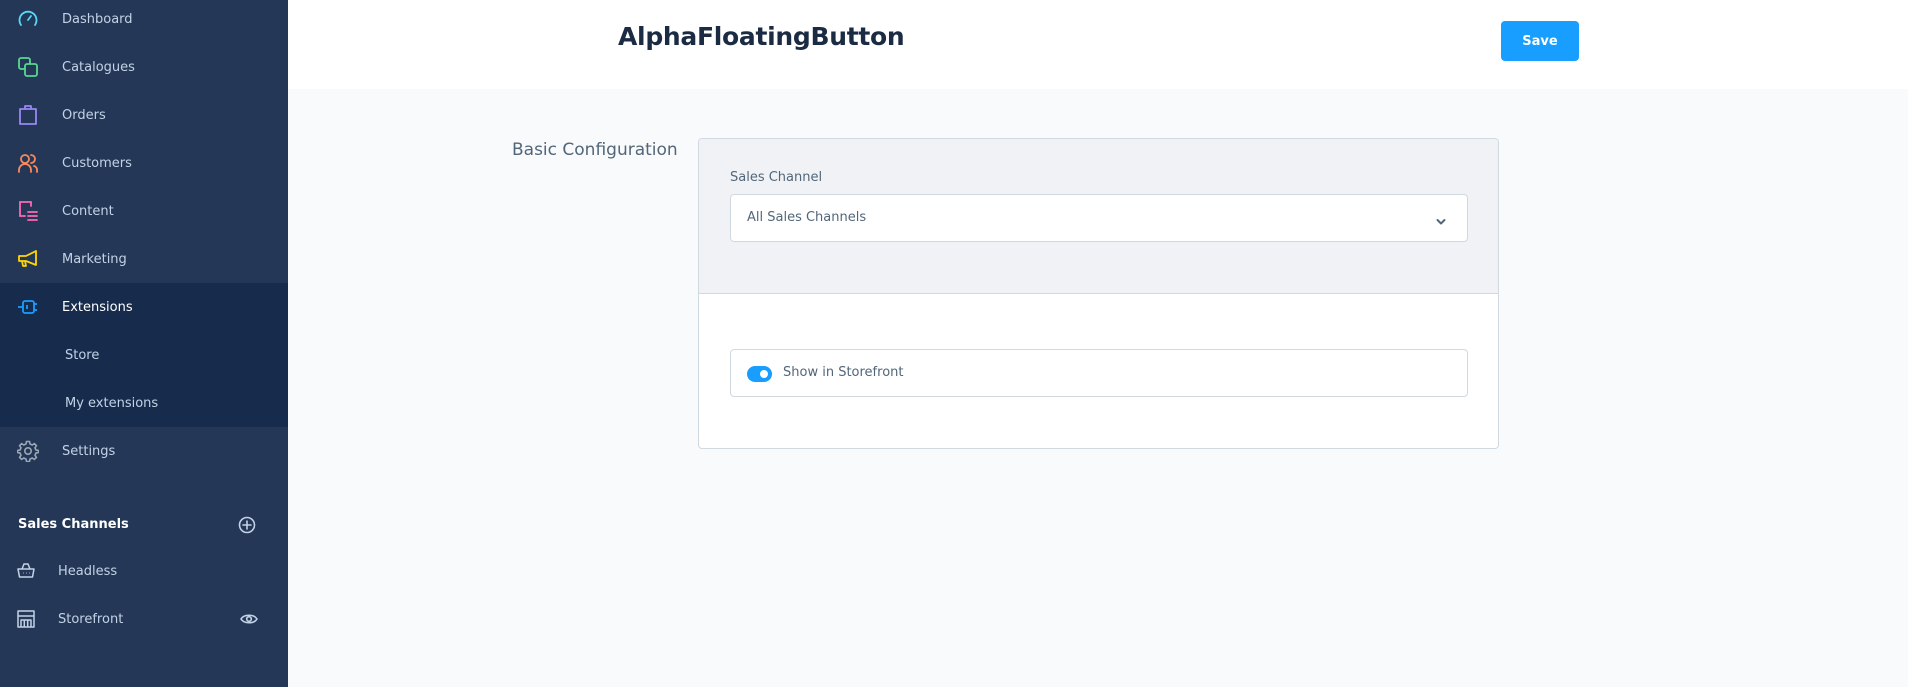 The height and width of the screenshot is (687, 1908). I want to click on sidebar-item-label: Marketing, so click(94, 259).